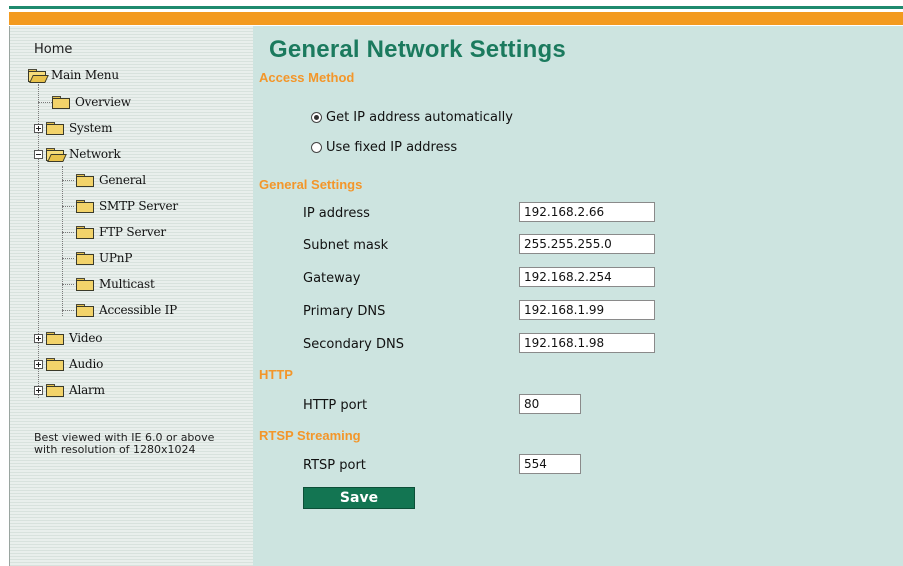  What do you see at coordinates (392, 147) in the screenshot?
I see `radio-label: Use fixed IP address` at bounding box center [392, 147].